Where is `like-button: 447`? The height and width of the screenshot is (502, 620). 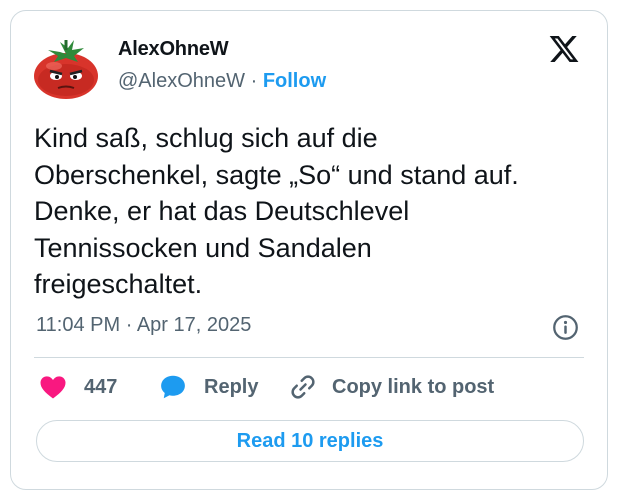 like-button: 447 is located at coordinates (77, 387).